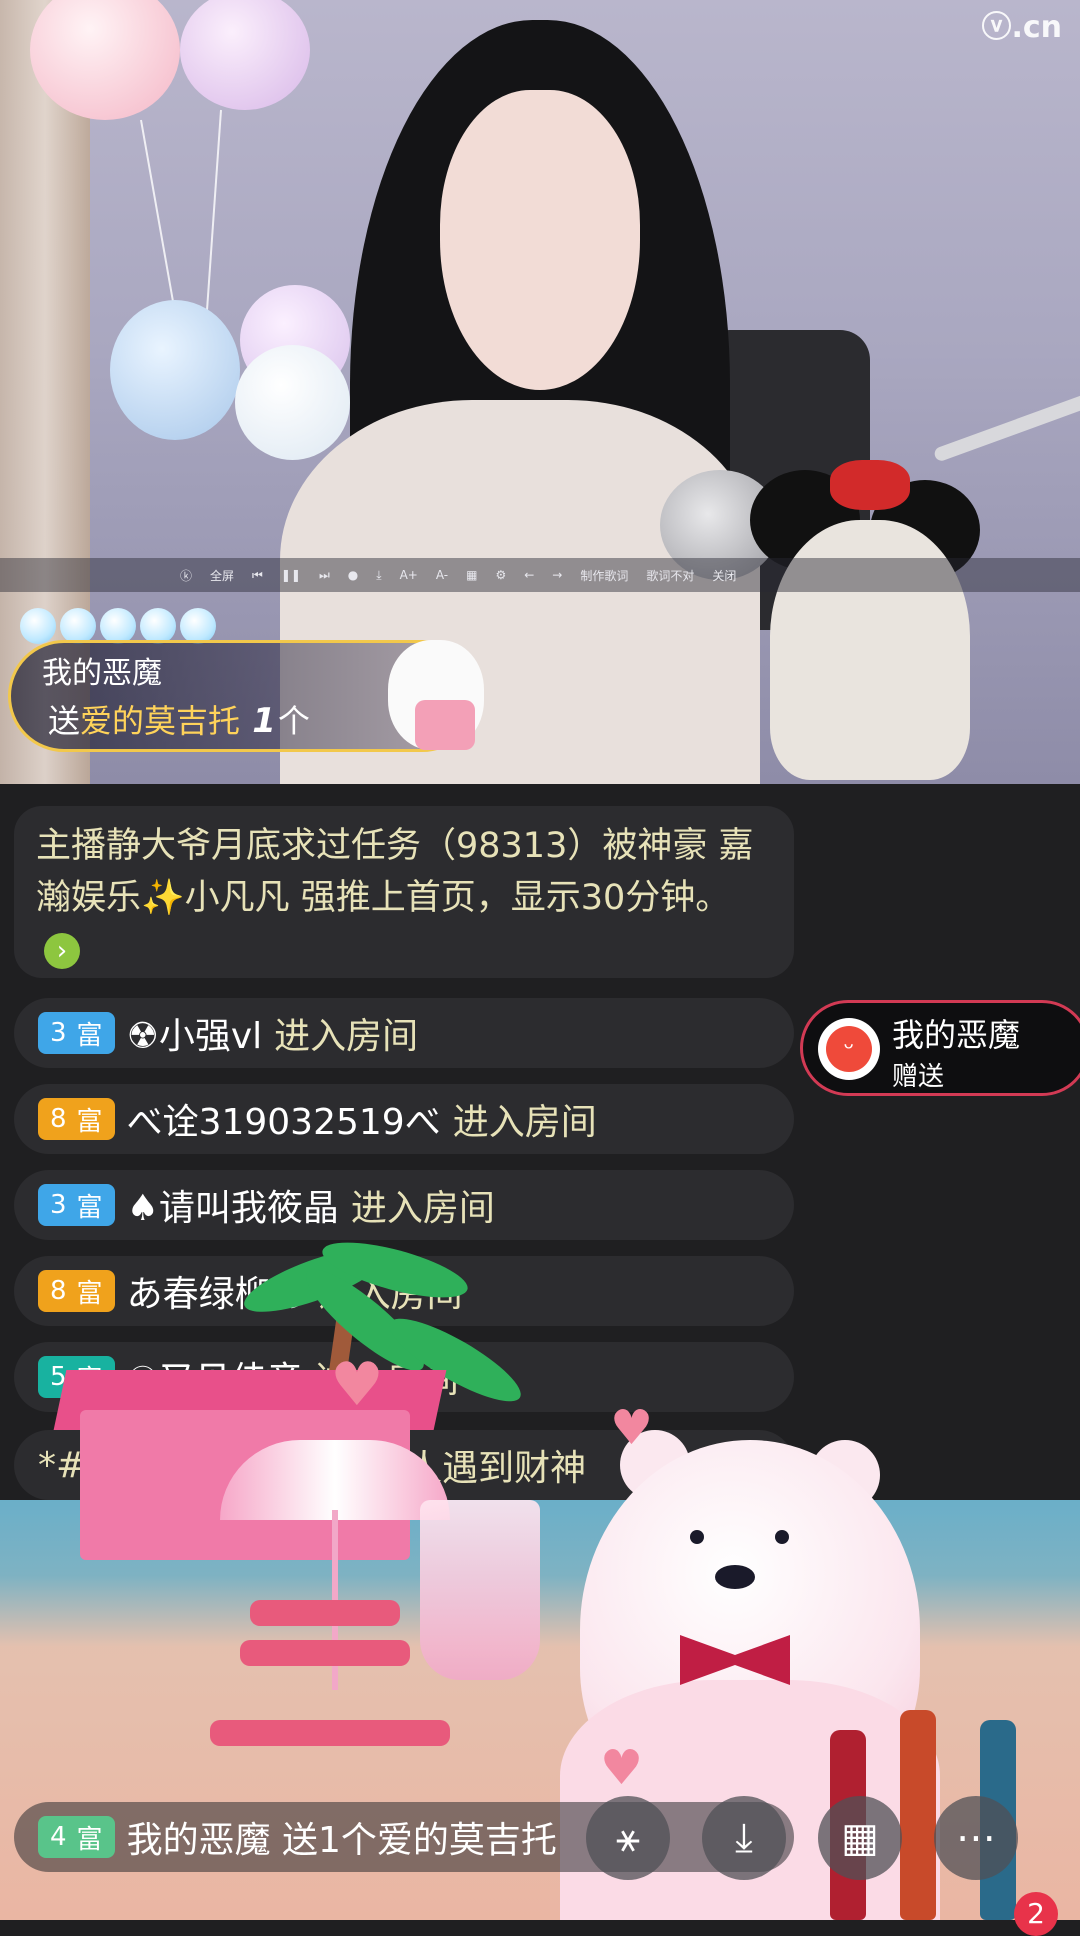 This screenshot has height=1936, width=1080. Describe the element at coordinates (264, 721) in the screenshot. I see `gift-banner-count: 1` at that location.